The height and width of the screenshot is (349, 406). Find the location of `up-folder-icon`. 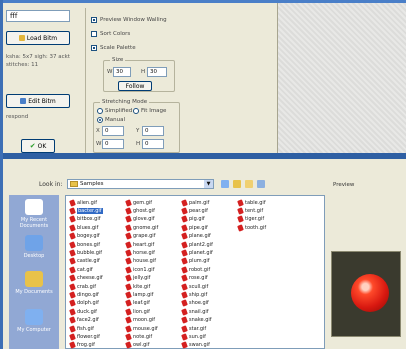

up-folder-icon is located at coordinates (237, 184).